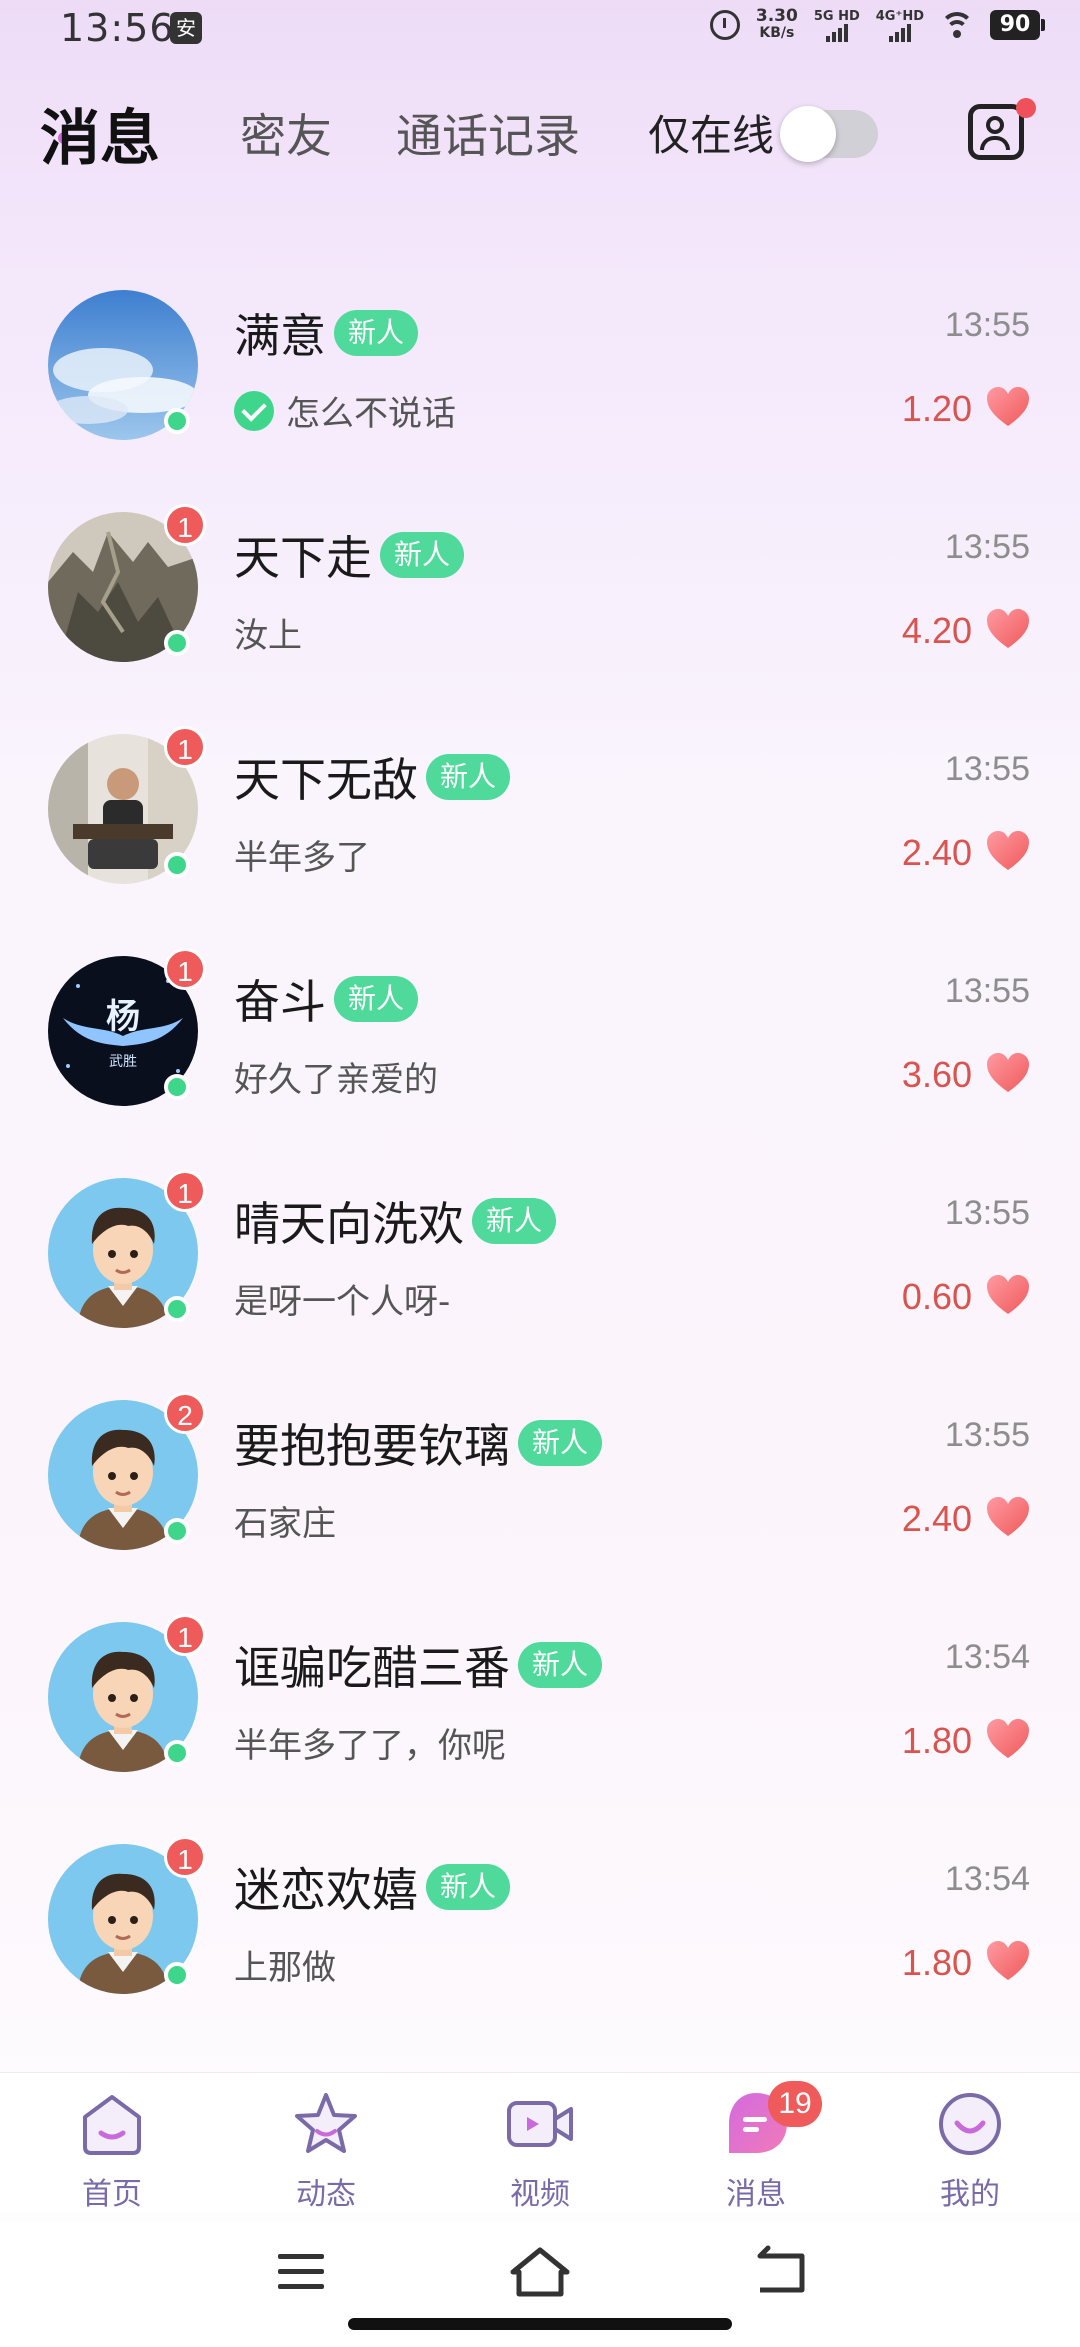  What do you see at coordinates (540, 2272) in the screenshot?
I see `home-button-icon` at bounding box center [540, 2272].